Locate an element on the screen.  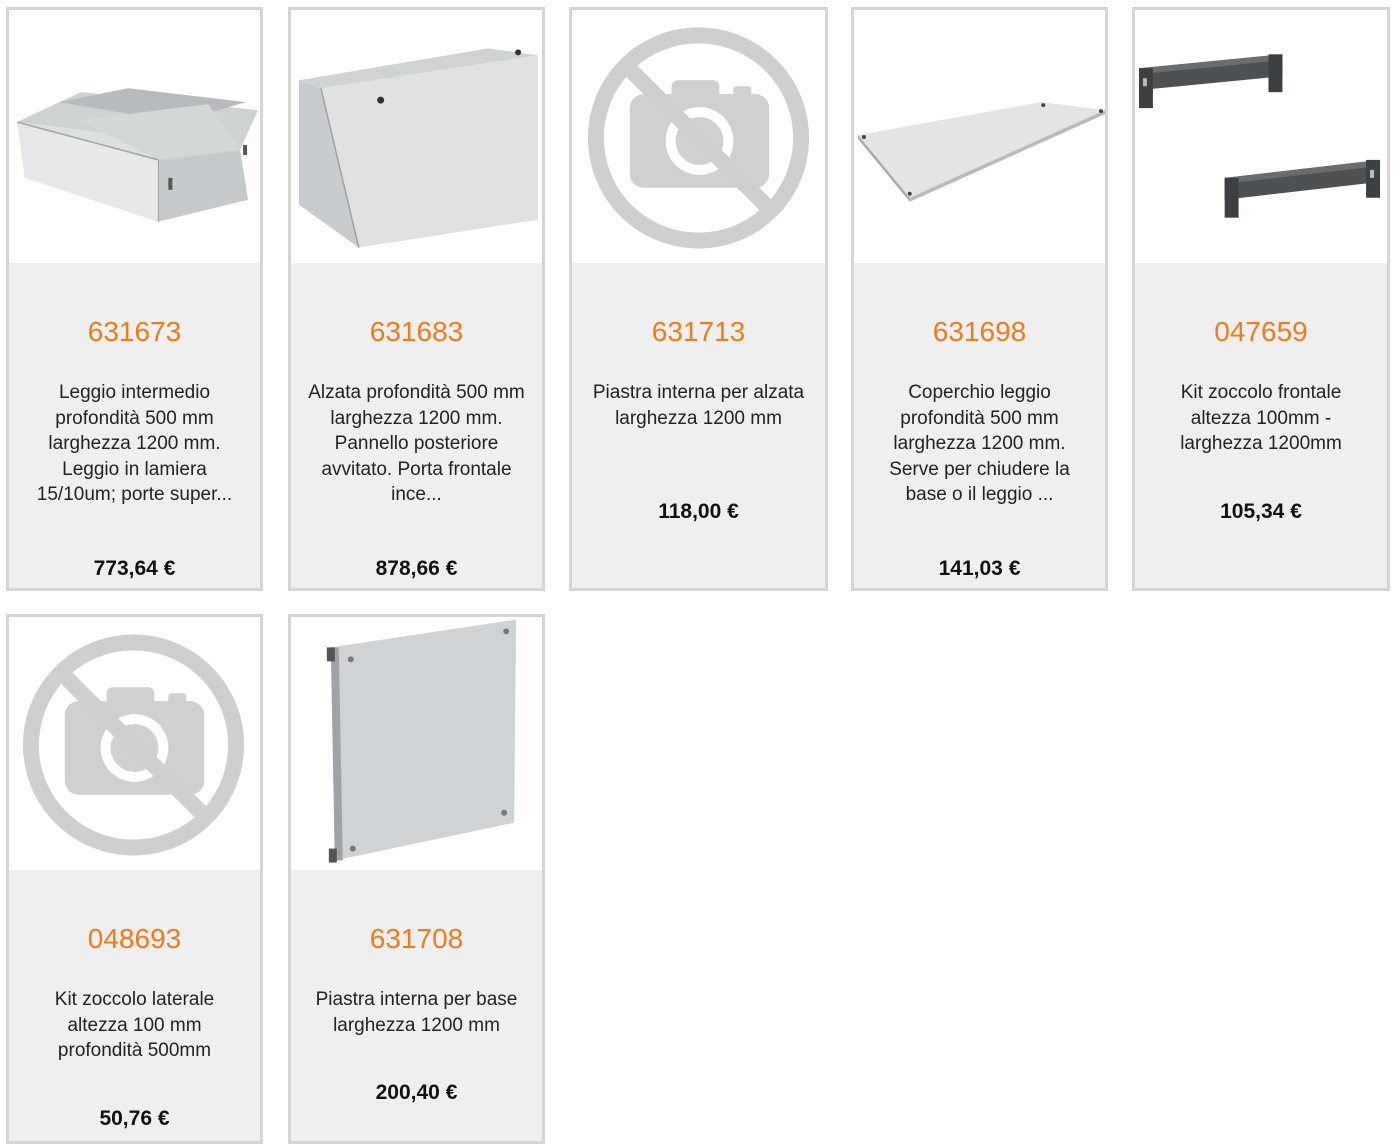
cover-panel-icon is located at coordinates (981, 152).